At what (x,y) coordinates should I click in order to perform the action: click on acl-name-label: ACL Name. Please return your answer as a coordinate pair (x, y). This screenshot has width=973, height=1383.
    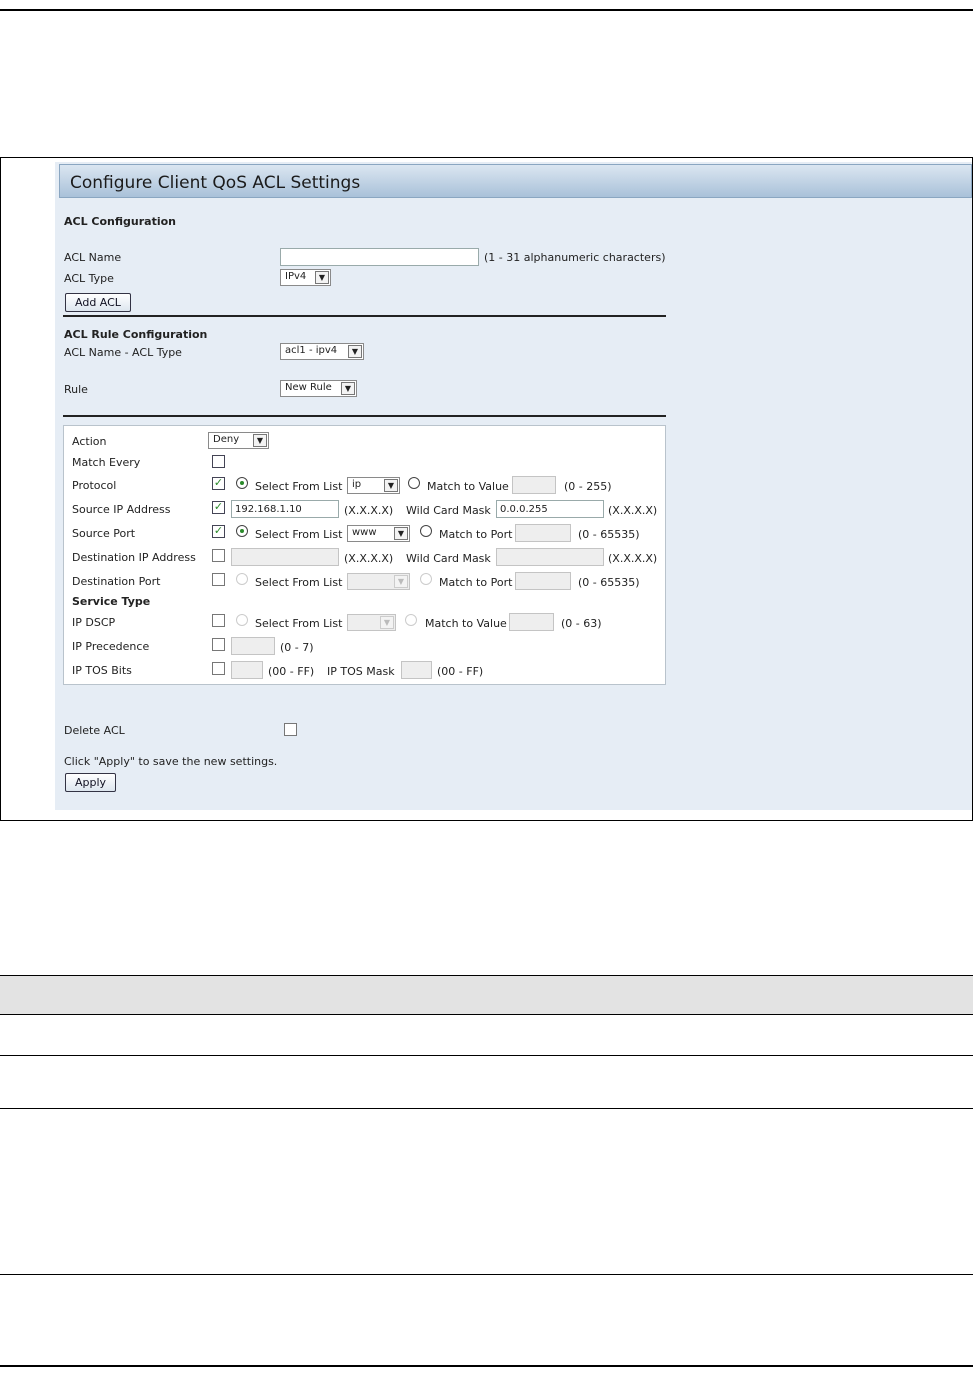
    Looking at the image, I should click on (93, 257).